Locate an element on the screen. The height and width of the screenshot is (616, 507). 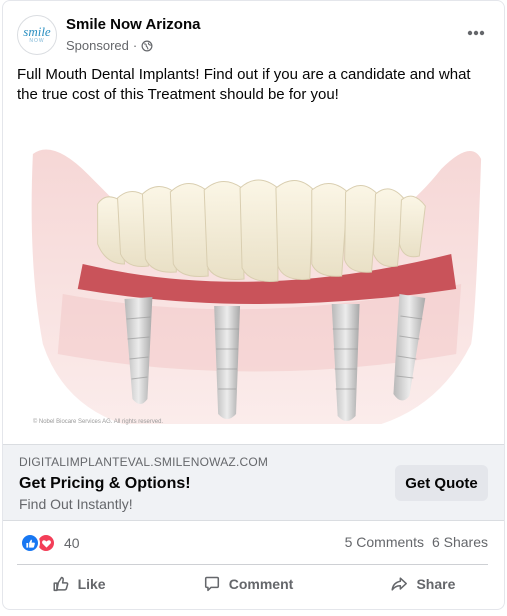
like-reaction-icon is located at coordinates (30, 543).